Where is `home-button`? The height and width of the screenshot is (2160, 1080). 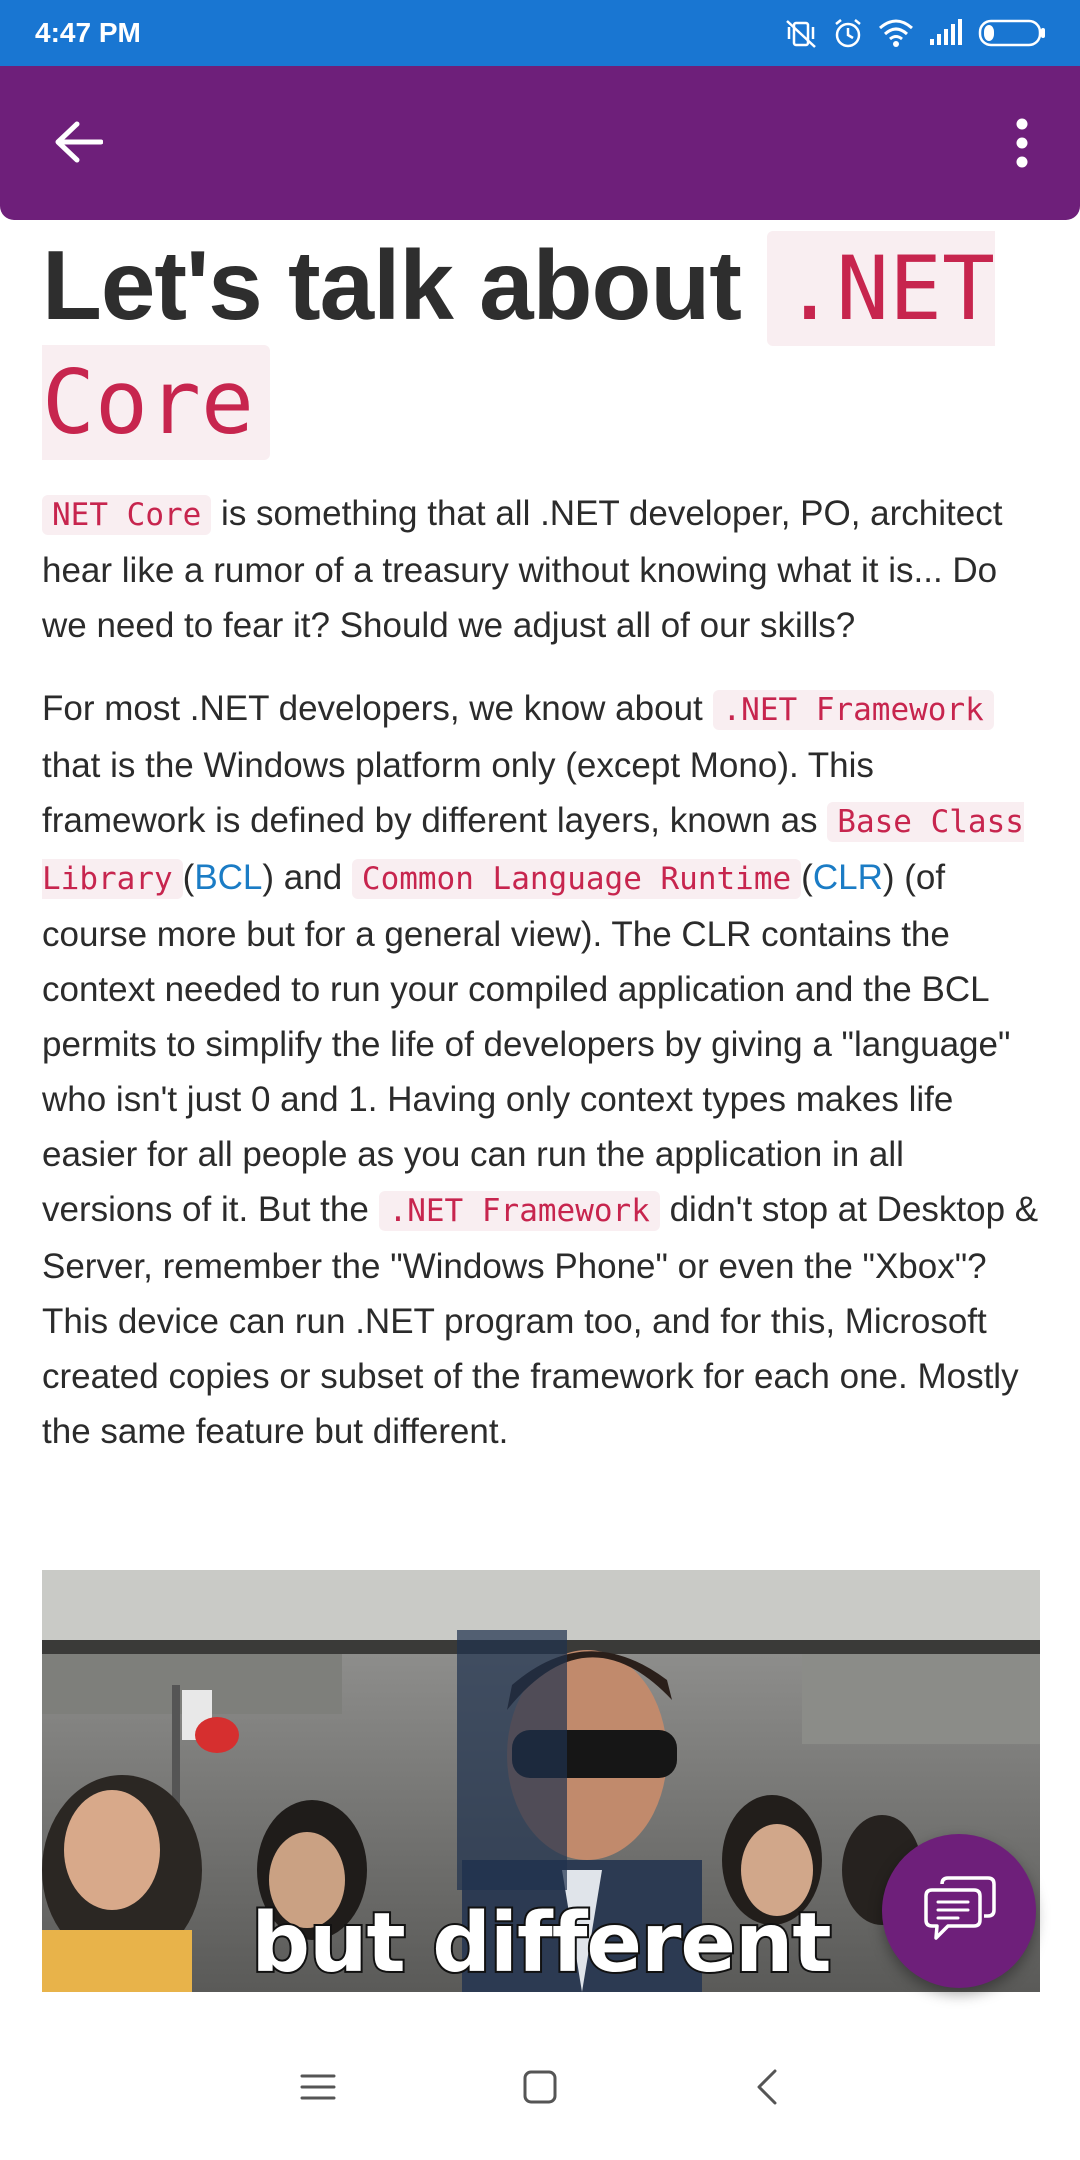 home-button is located at coordinates (540, 2089).